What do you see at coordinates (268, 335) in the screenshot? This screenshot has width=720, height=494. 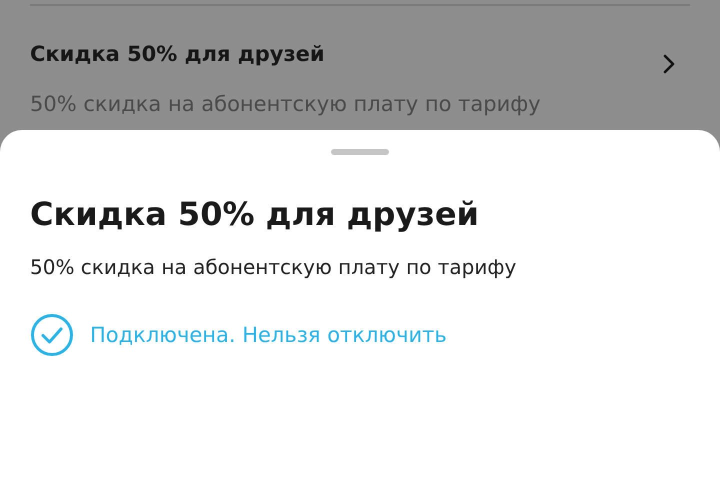 I see `status-text: Подключена. Нельзя отключить` at bounding box center [268, 335].